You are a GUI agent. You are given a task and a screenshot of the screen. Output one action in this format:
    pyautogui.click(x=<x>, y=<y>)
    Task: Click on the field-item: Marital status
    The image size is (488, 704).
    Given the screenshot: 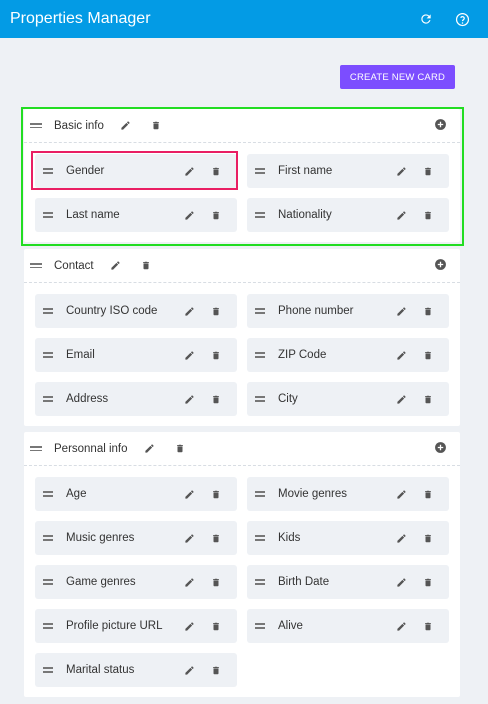 What is the action you would take?
    pyautogui.click(x=136, y=670)
    